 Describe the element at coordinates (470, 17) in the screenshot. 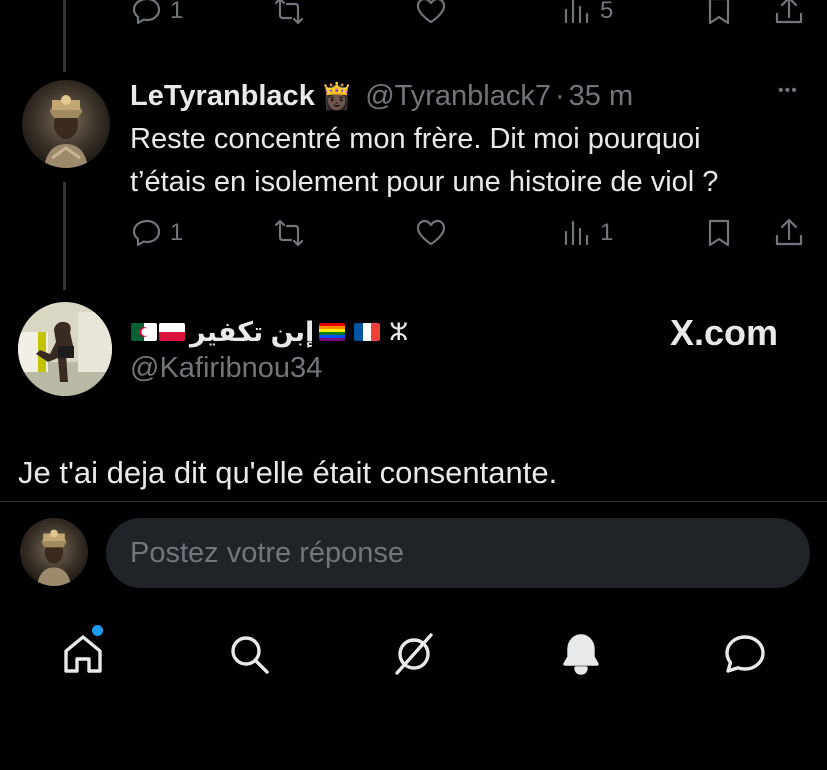

I see `top-tweet-actions: 1 5` at that location.